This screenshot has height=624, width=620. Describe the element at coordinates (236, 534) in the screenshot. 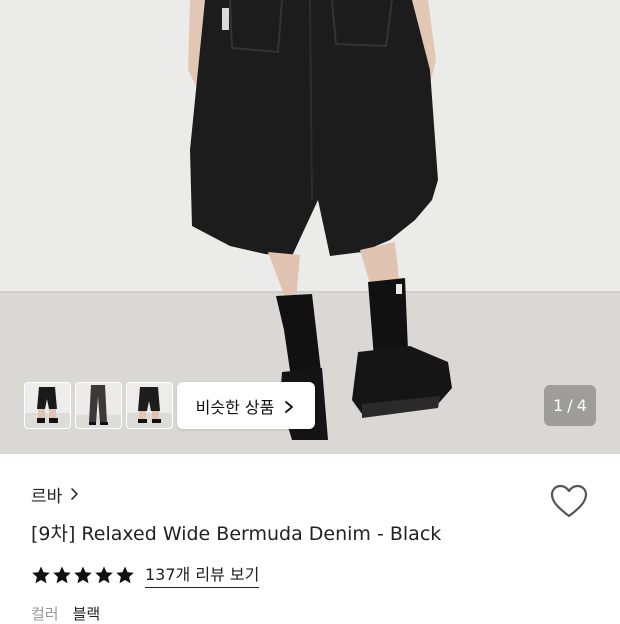

I see `product-title: [9차] Relaxed Wide Bermuda Denim - Black` at that location.